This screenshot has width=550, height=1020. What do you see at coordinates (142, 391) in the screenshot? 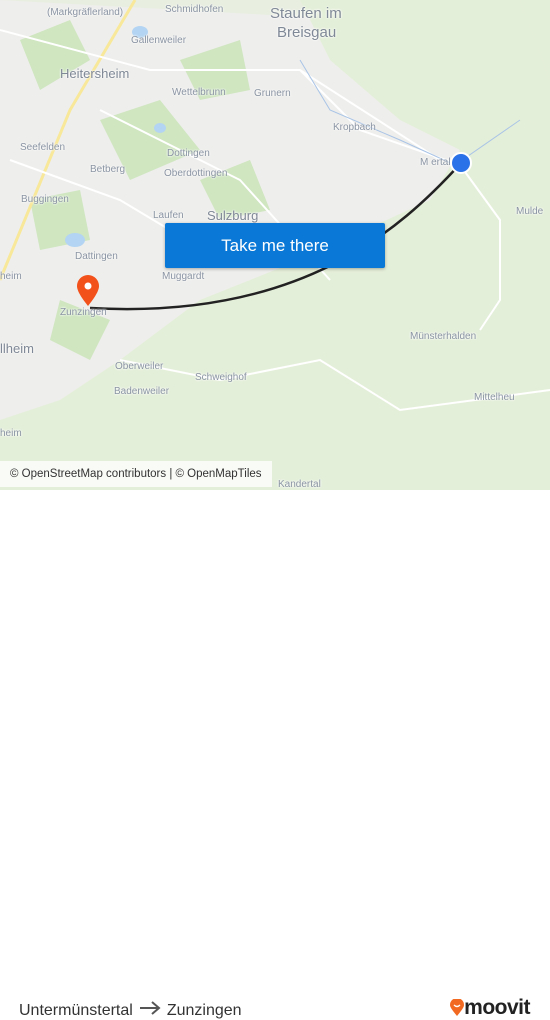
I see `map-label: Badenweiler` at bounding box center [142, 391].